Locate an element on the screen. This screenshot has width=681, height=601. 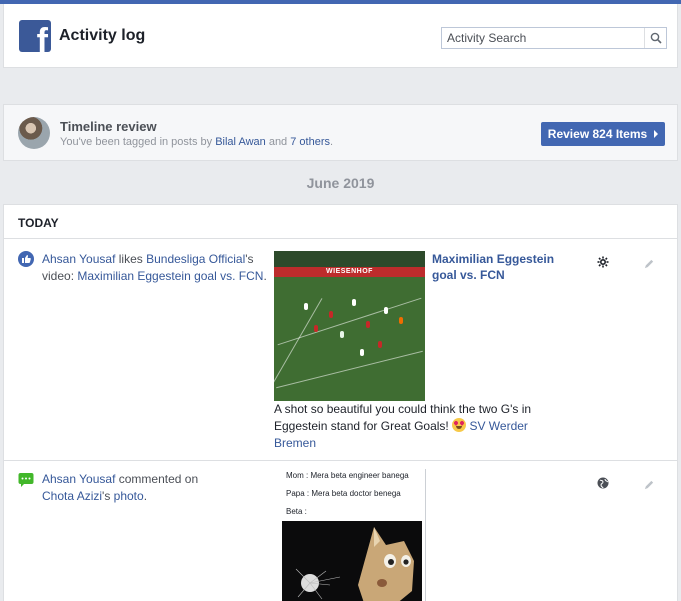
globe-icon is located at coordinates (603, 483).